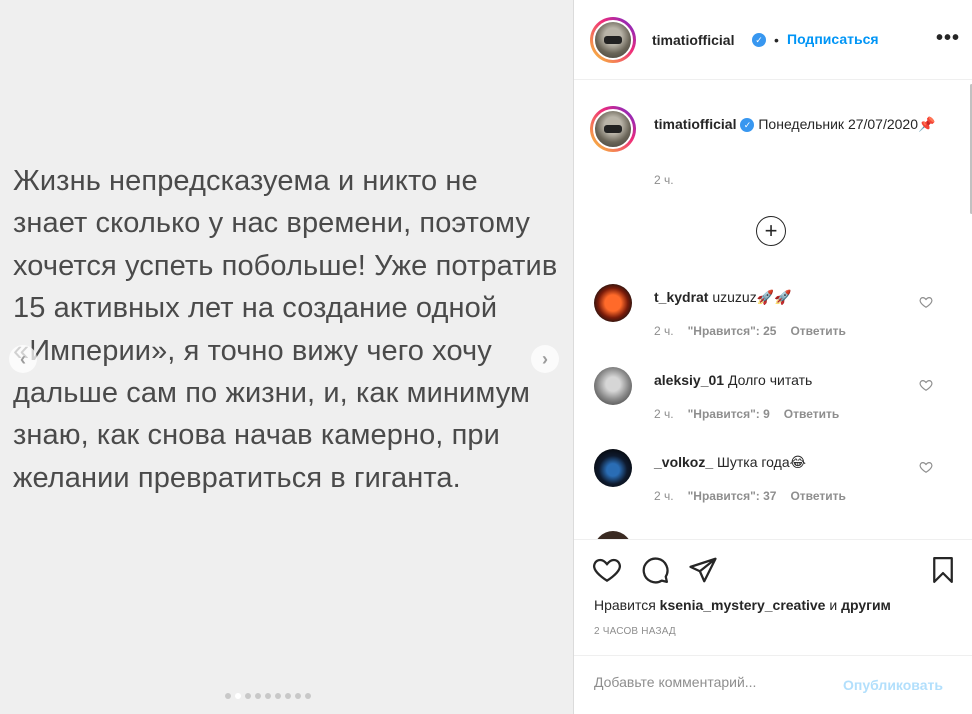 The width and height of the screenshot is (972, 714). I want to click on comment-text: Шутка года😂, so click(761, 462).